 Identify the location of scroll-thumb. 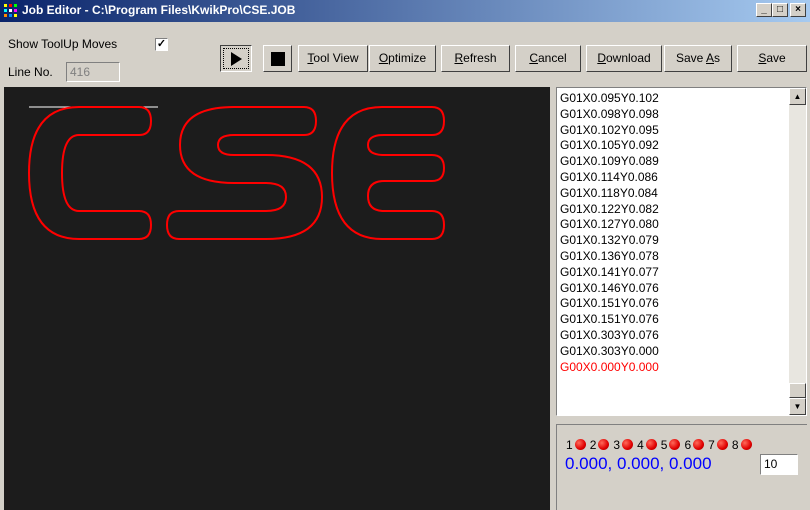
(797, 390).